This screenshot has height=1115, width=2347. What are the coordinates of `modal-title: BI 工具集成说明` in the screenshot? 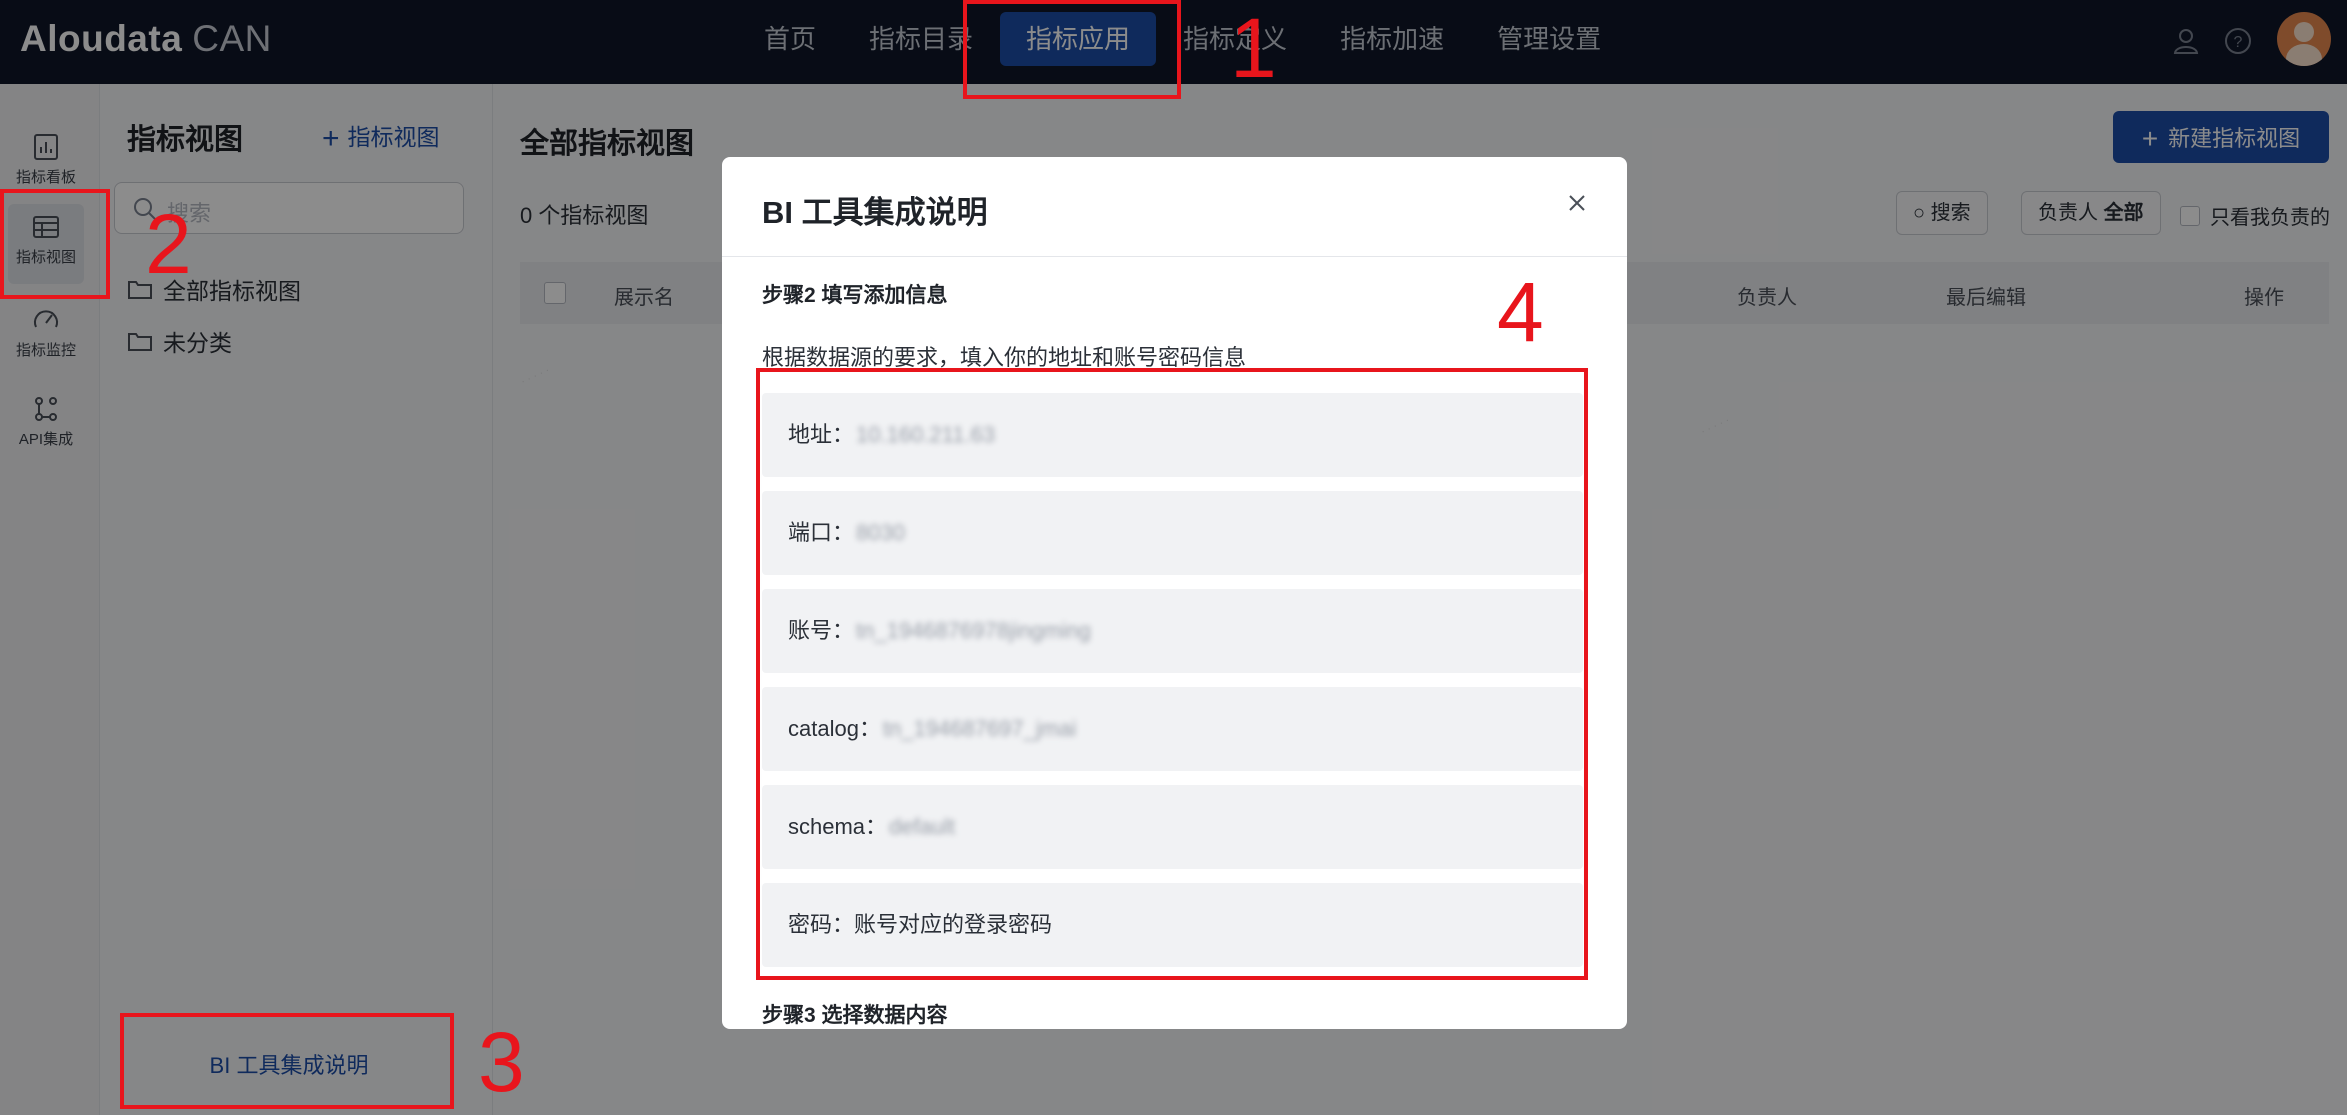 It's located at (875, 212).